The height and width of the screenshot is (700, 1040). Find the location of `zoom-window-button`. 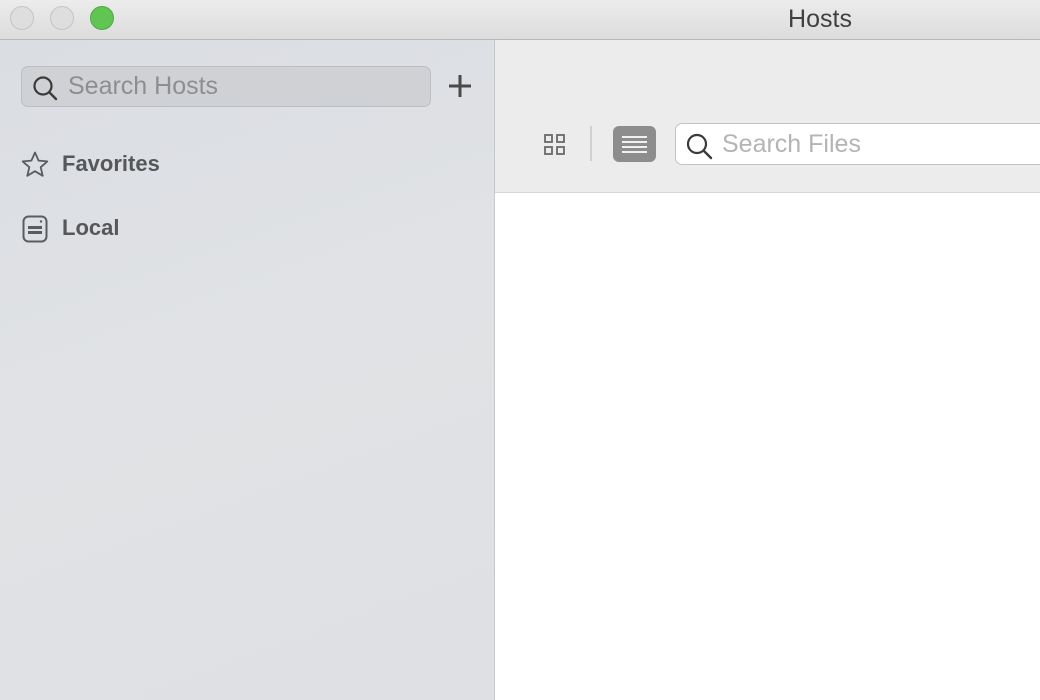

zoom-window-button is located at coordinates (102, 18).